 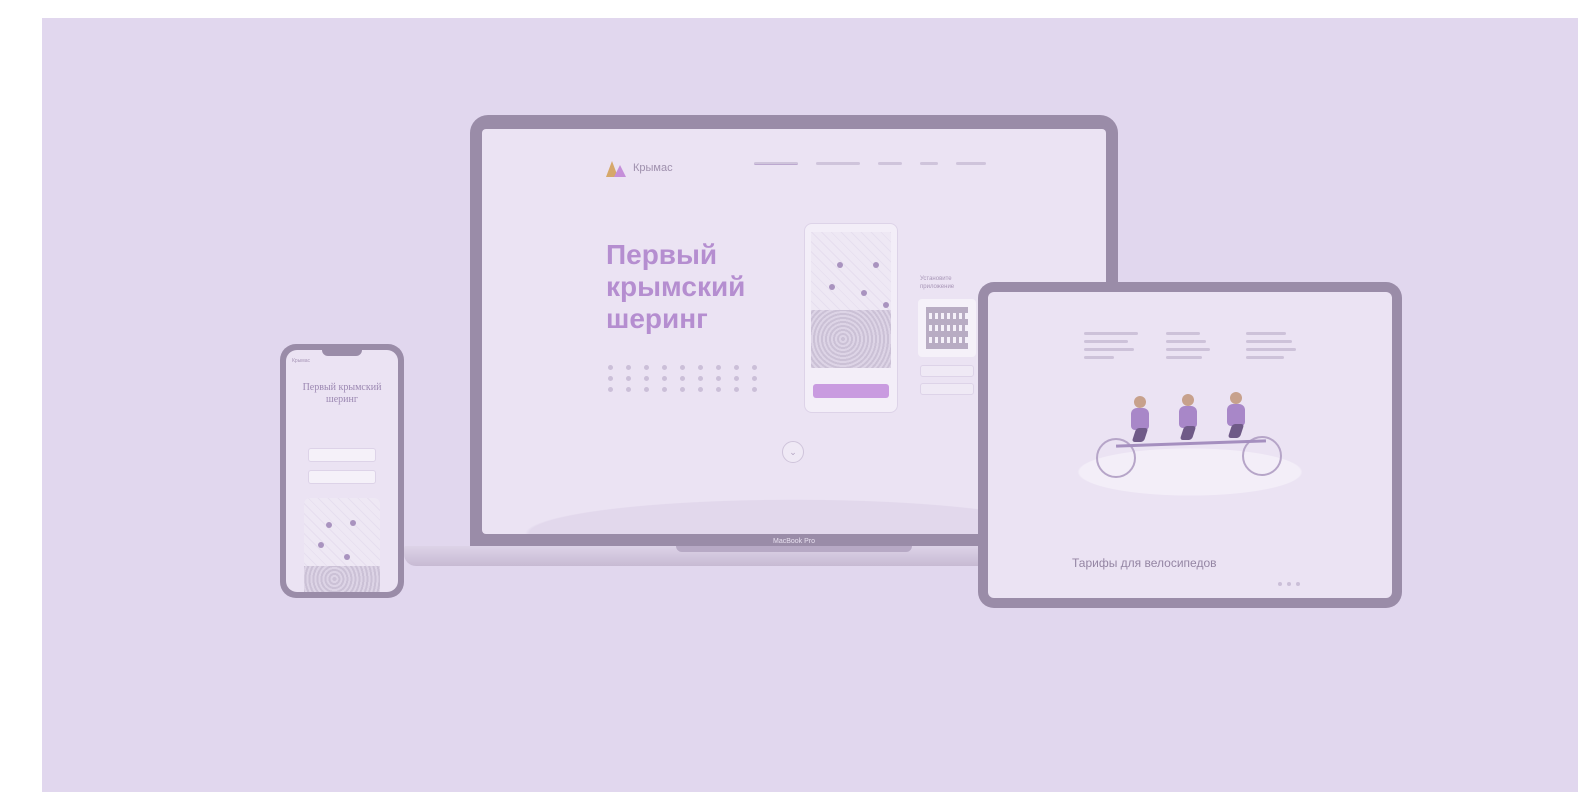 I want to click on tablet-screen: Тарифы для велосипедов, so click(x=1190, y=445).